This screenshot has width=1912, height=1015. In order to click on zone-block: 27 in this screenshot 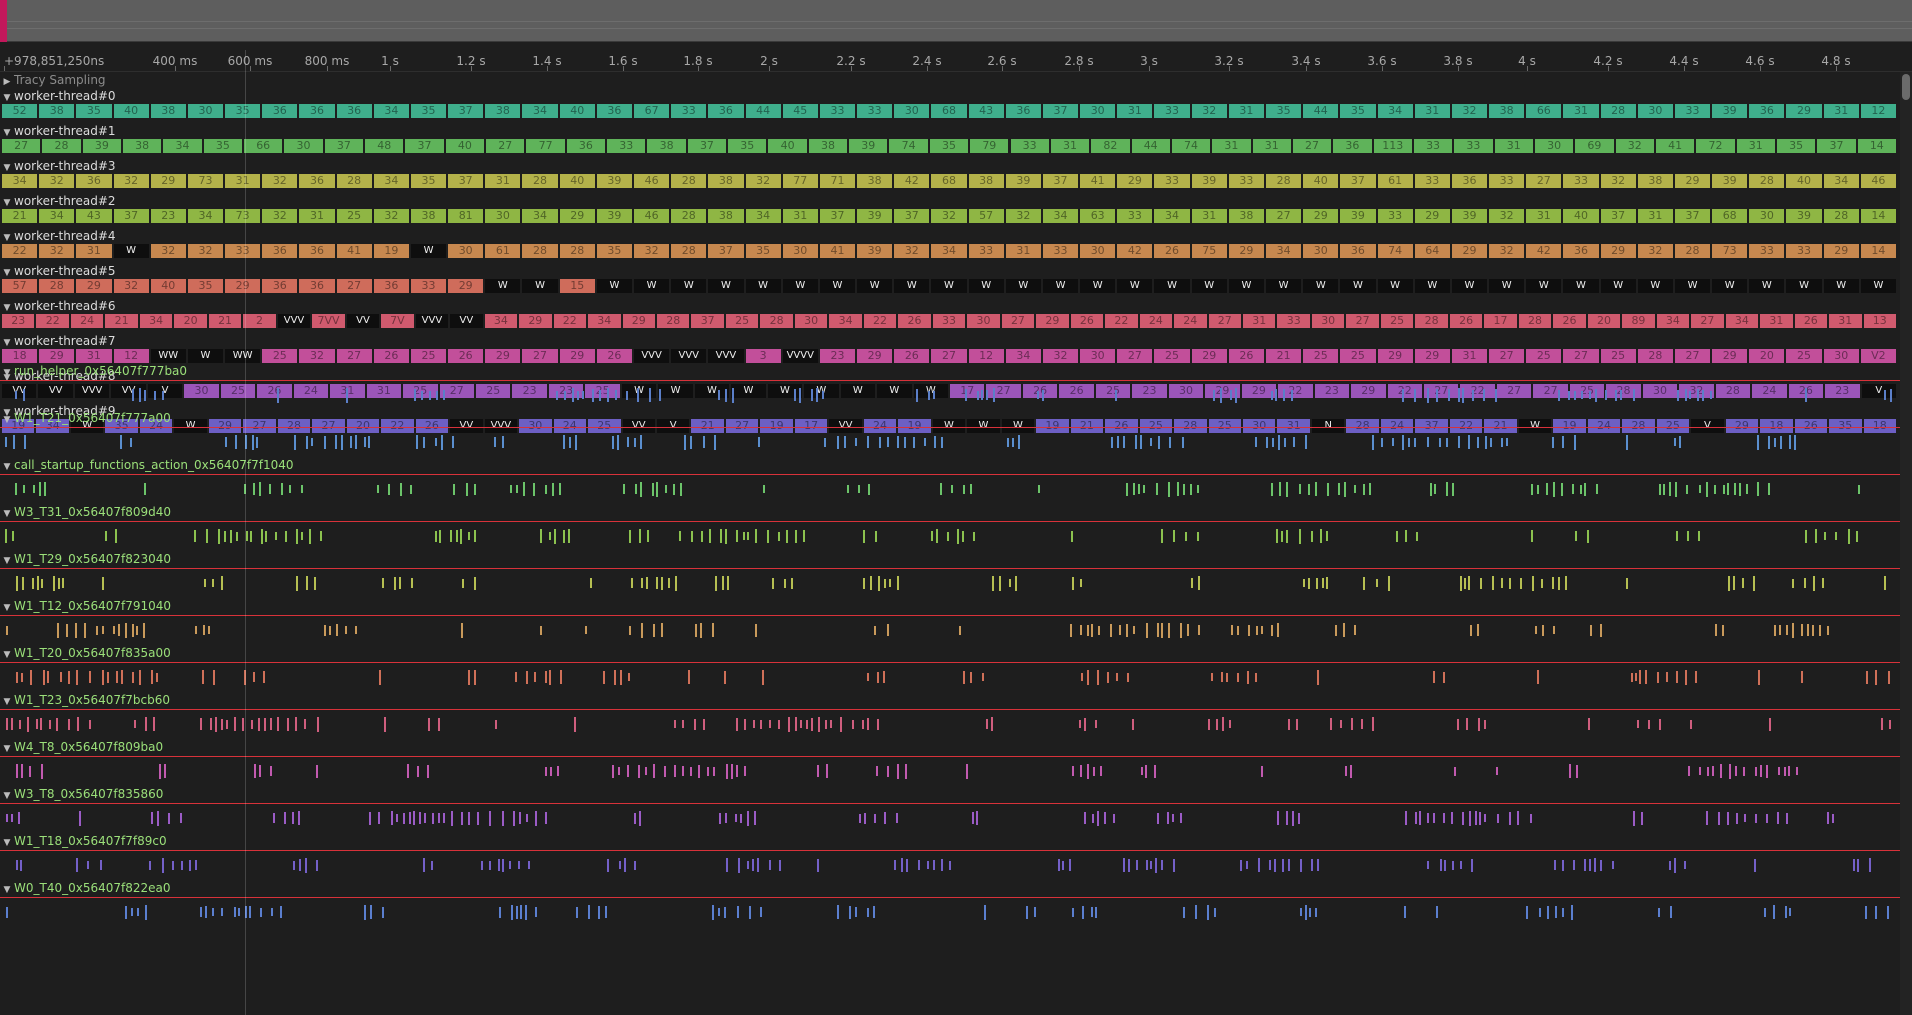, I will do `click(540, 356)`.